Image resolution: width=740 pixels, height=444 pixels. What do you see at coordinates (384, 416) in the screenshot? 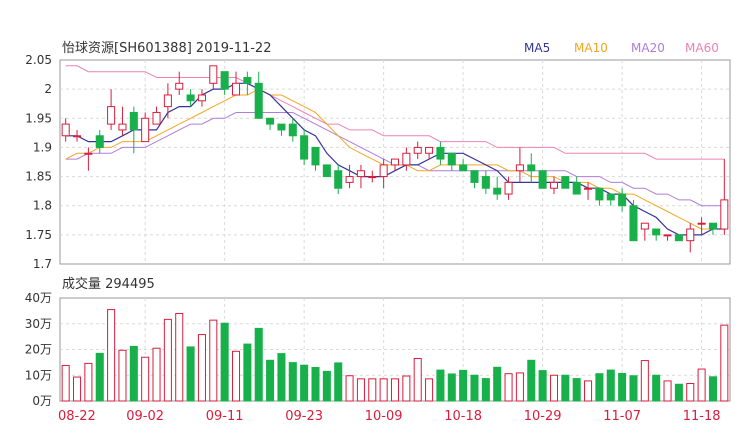
I see `x-tick-label: 10-09` at bounding box center [384, 416].